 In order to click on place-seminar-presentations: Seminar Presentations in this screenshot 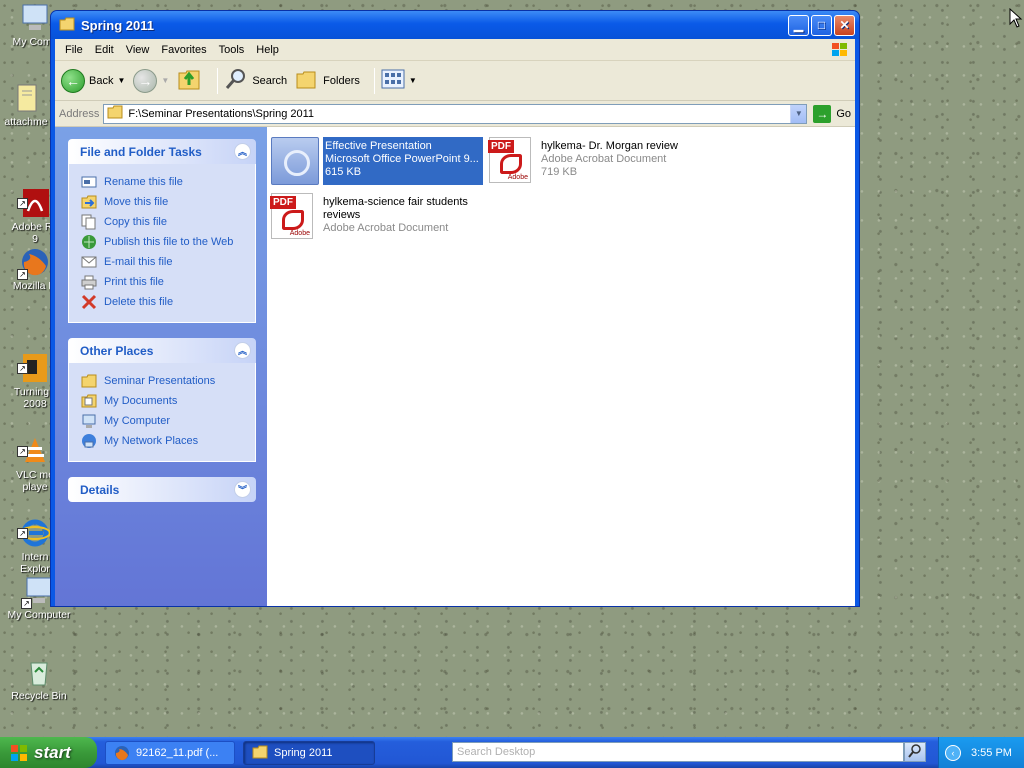, I will do `click(163, 381)`.